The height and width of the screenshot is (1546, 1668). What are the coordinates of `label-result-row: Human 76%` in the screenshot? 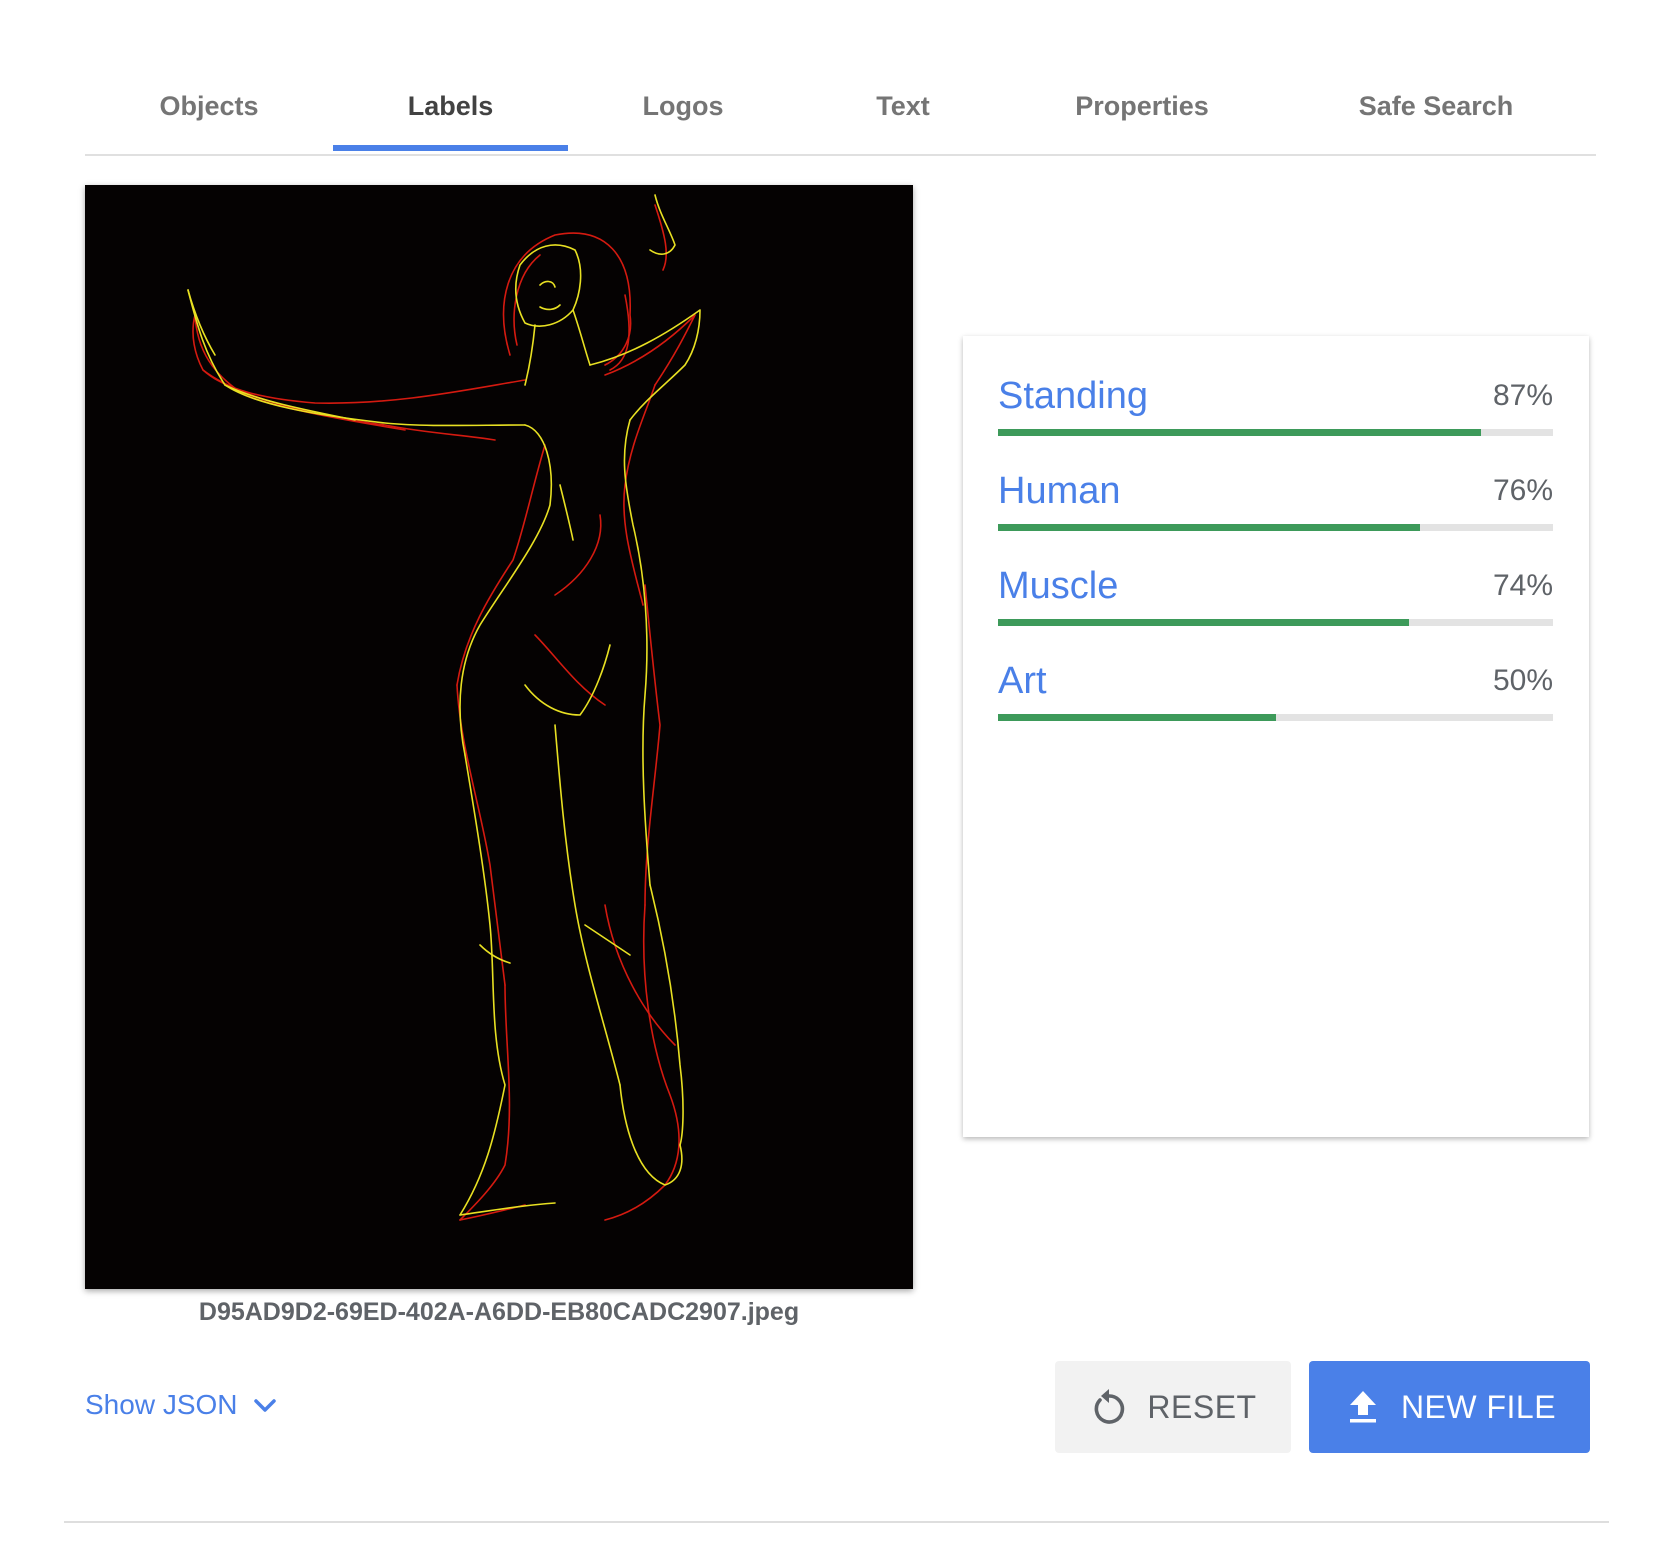 It's located at (1275, 504).